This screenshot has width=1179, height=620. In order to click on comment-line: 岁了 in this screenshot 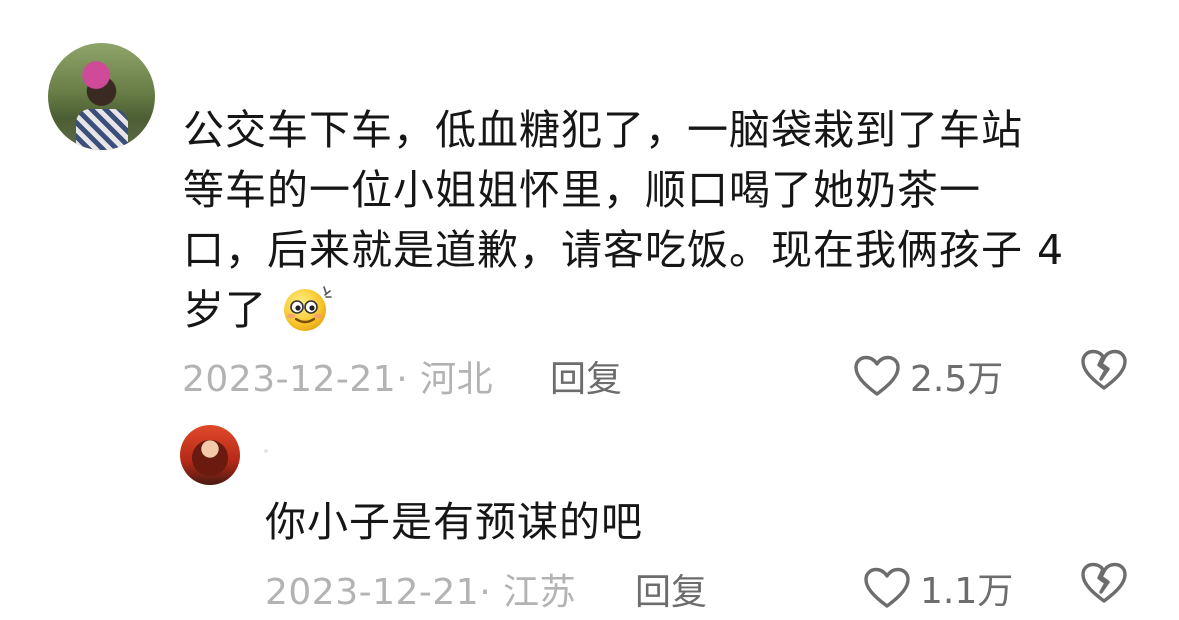, I will do `click(225, 310)`.